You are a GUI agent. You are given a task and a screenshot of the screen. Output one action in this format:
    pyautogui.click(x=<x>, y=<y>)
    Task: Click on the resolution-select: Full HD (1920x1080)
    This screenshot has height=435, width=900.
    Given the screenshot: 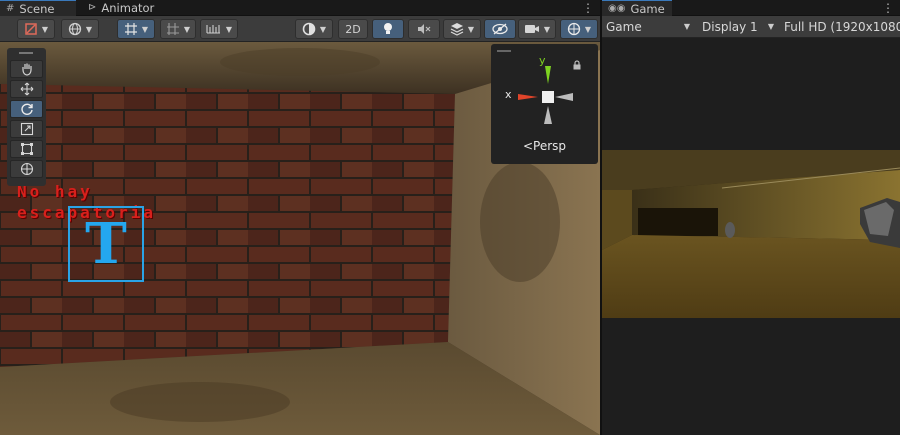 What is the action you would take?
    pyautogui.click(x=840, y=27)
    